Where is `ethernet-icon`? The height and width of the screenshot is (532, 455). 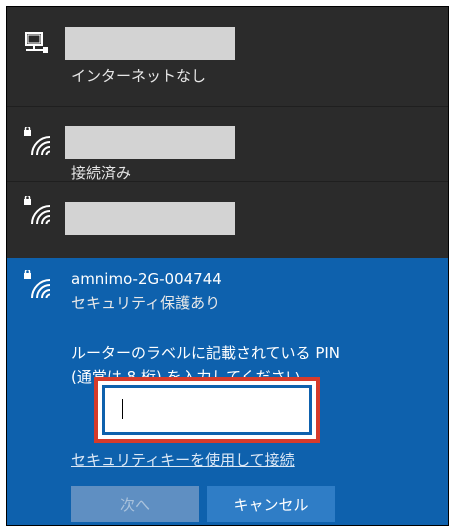
ethernet-icon is located at coordinates (36, 42).